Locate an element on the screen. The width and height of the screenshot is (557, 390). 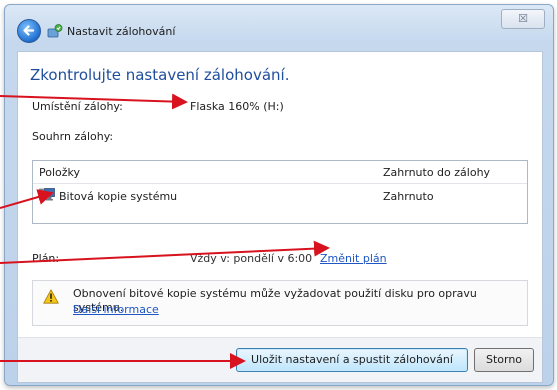
close-icon: ☒ is located at coordinates (523, 18).